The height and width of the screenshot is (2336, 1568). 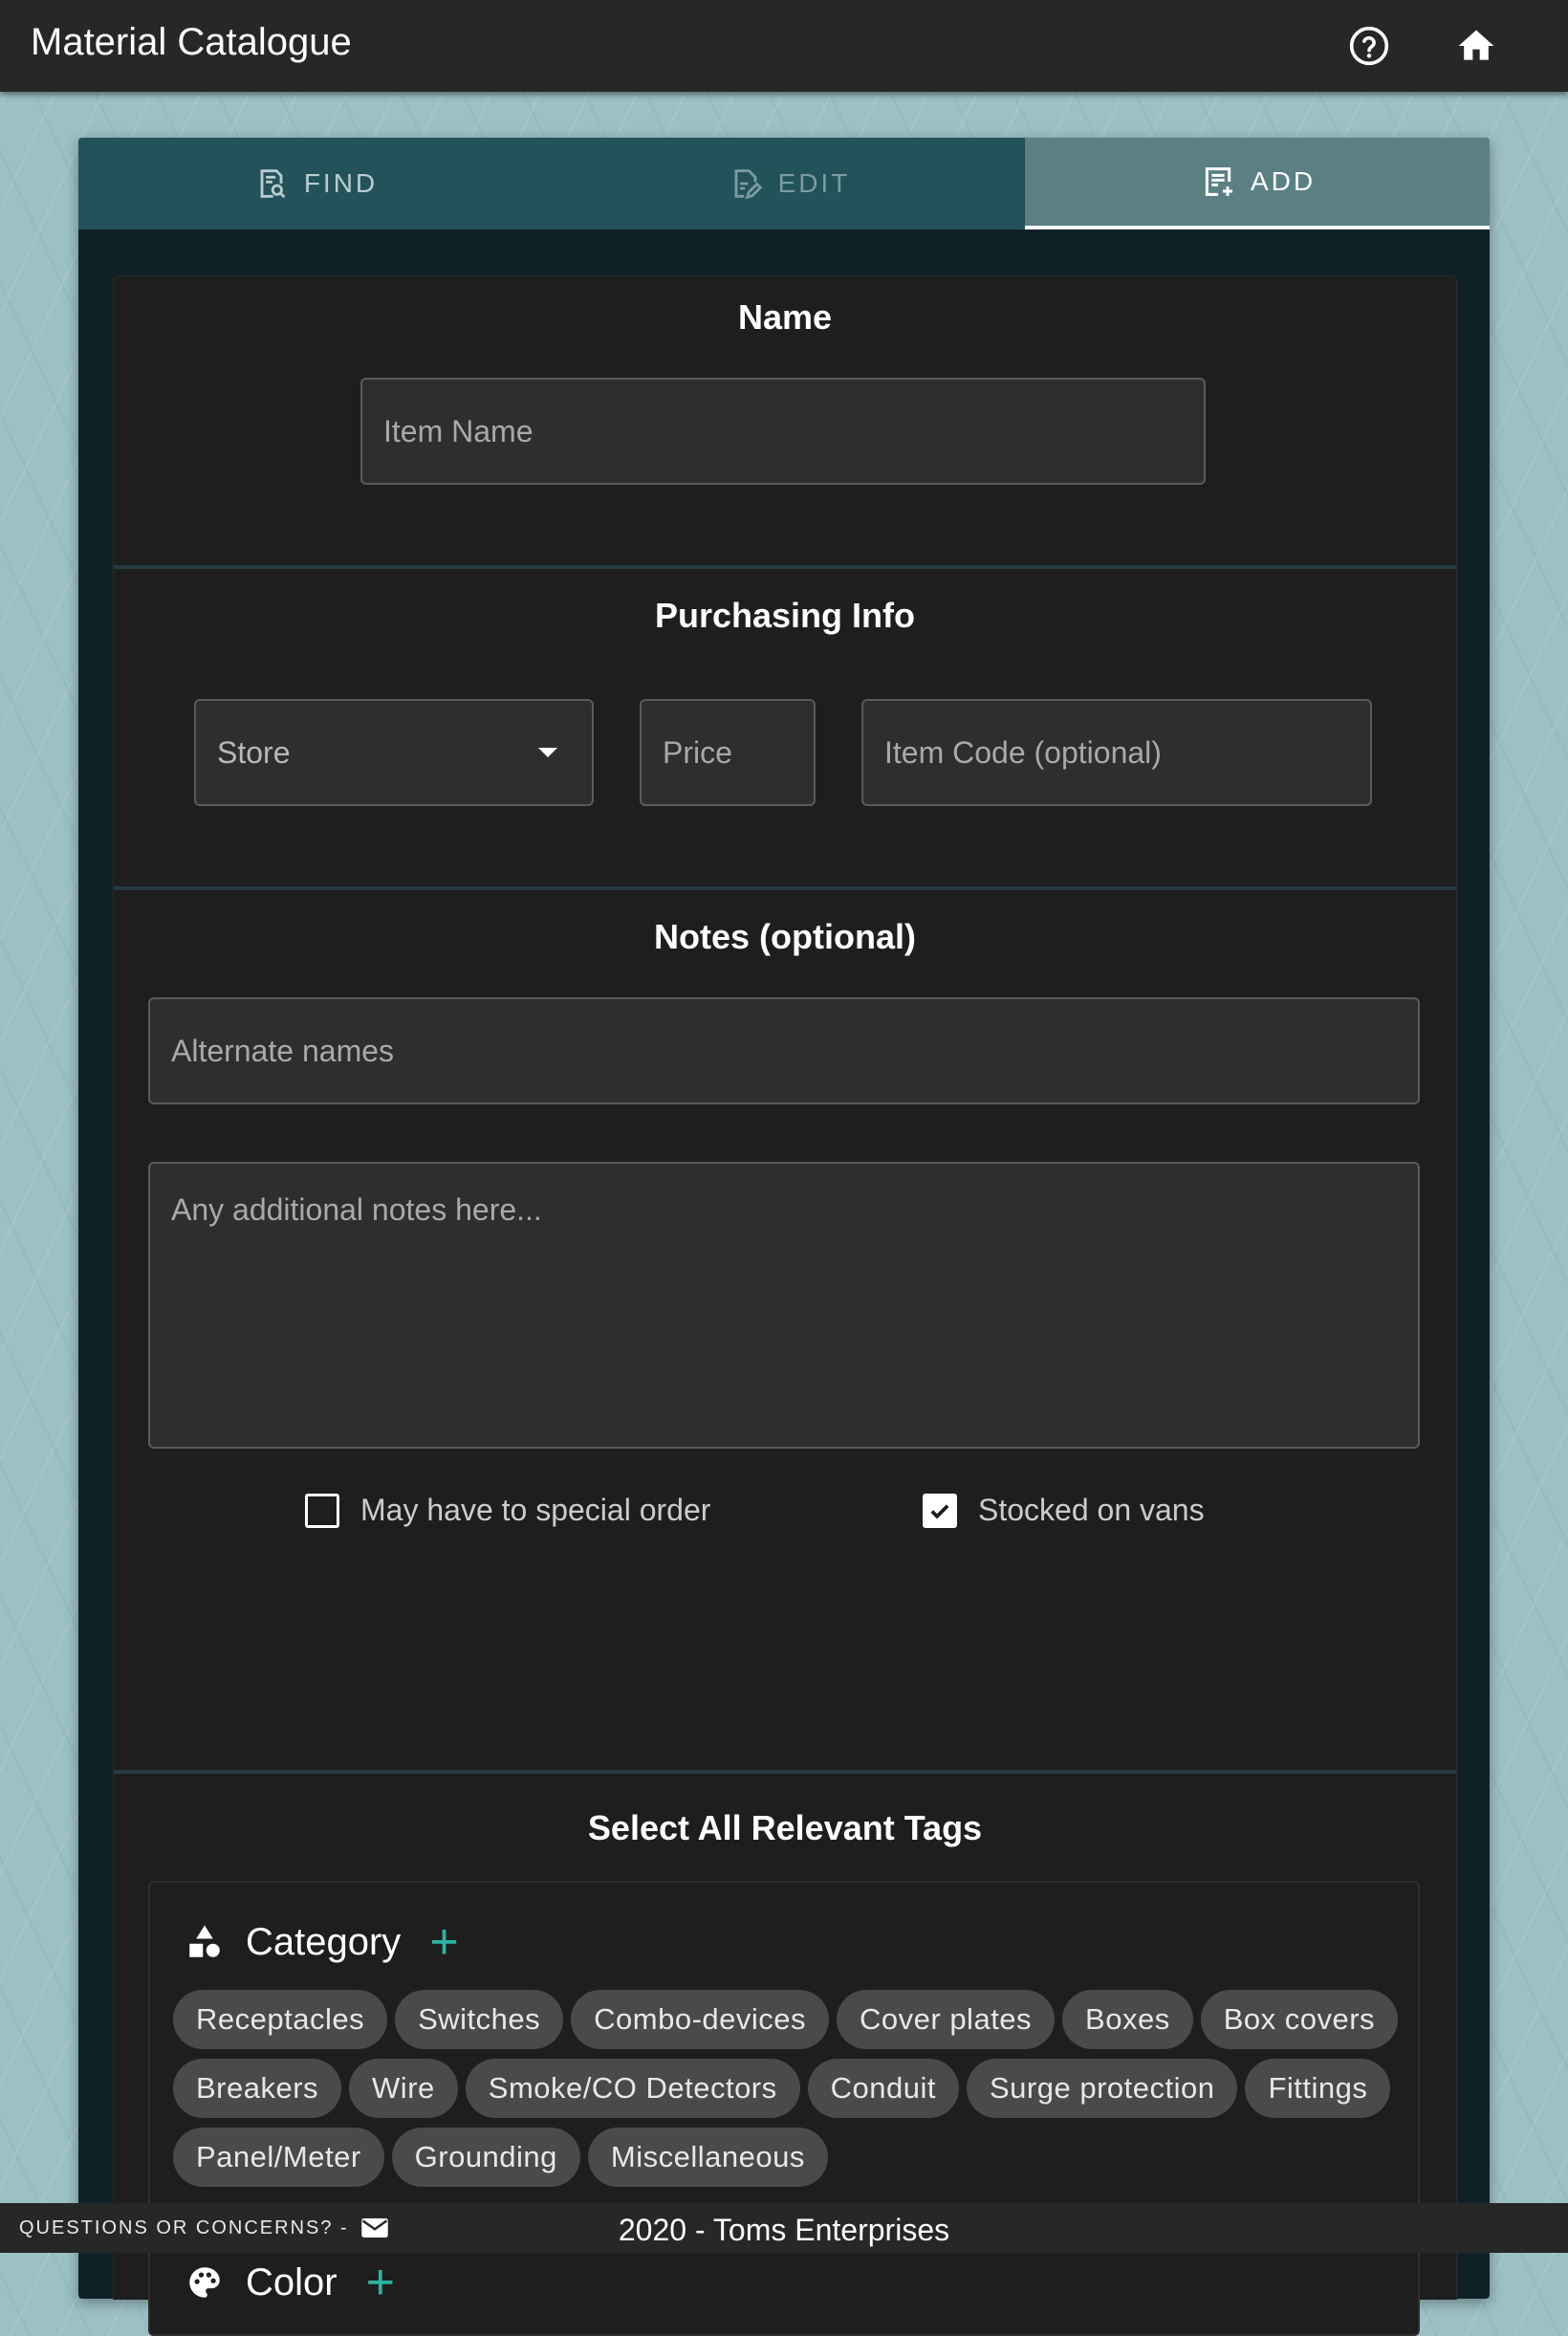 What do you see at coordinates (1299, 2020) in the screenshot?
I see `tag-chip: Box covers` at bounding box center [1299, 2020].